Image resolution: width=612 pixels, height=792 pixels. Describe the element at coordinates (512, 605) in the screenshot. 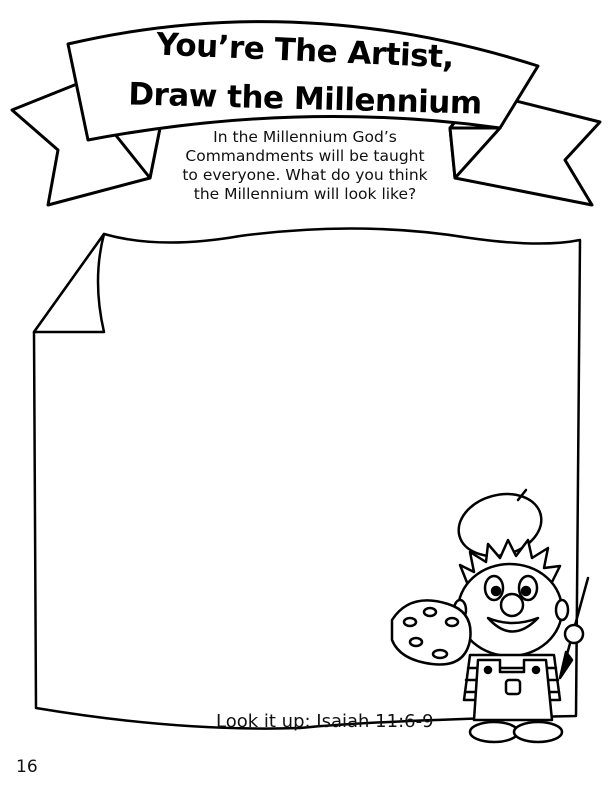

I see `clown-nose` at that location.